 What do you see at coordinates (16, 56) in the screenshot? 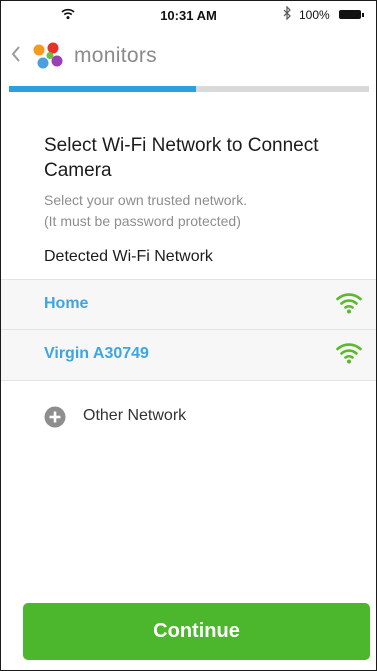
I see `chevron-left-icon` at bounding box center [16, 56].